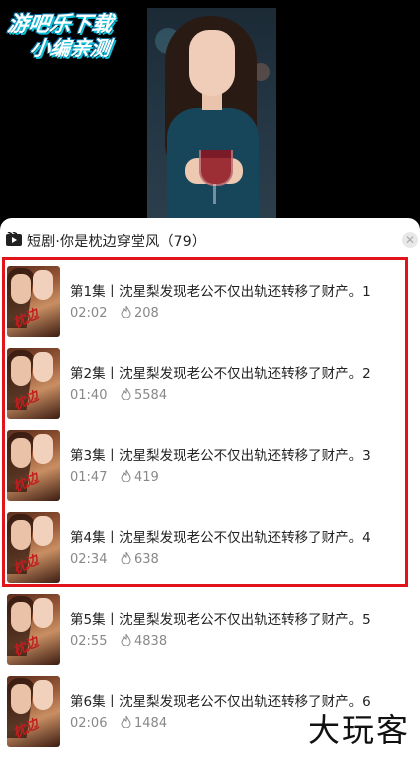 The image size is (420, 761). Describe the element at coordinates (358, 730) in the screenshot. I see `watermark: 大玩客` at that location.